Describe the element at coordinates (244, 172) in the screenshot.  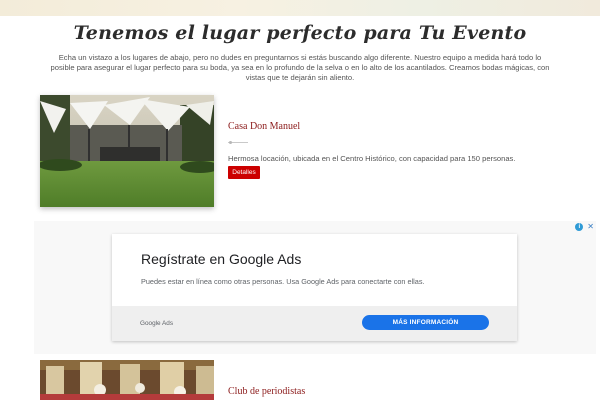
I see `details-button: Detalles` at that location.